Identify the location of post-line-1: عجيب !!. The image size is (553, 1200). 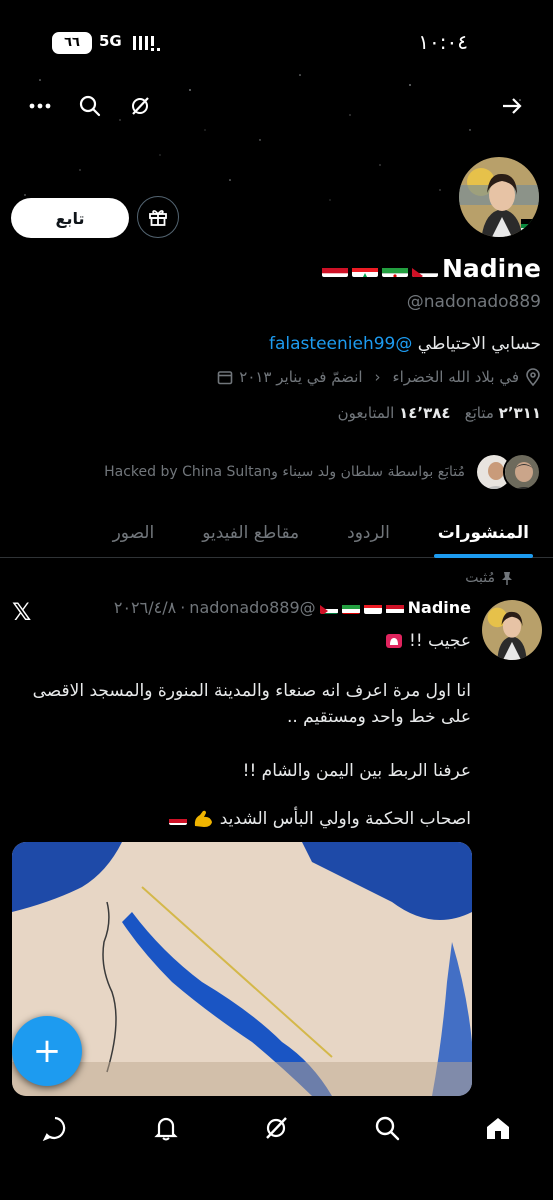
(251, 641).